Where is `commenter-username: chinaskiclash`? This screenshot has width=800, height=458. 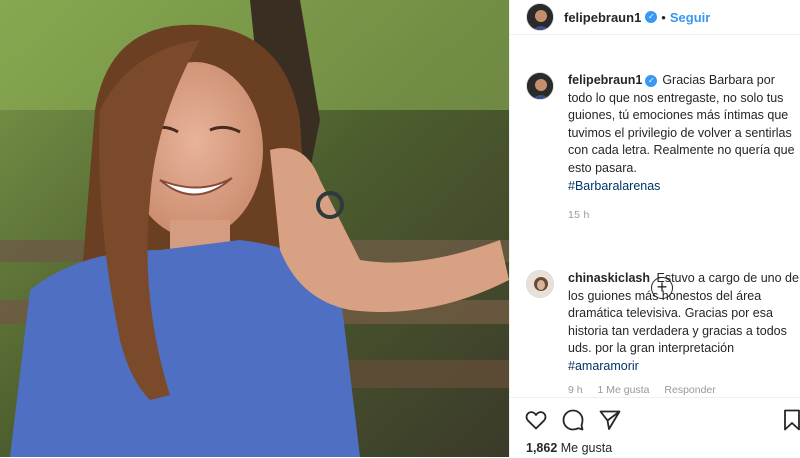
commenter-username: chinaskiclash is located at coordinates (609, 278).